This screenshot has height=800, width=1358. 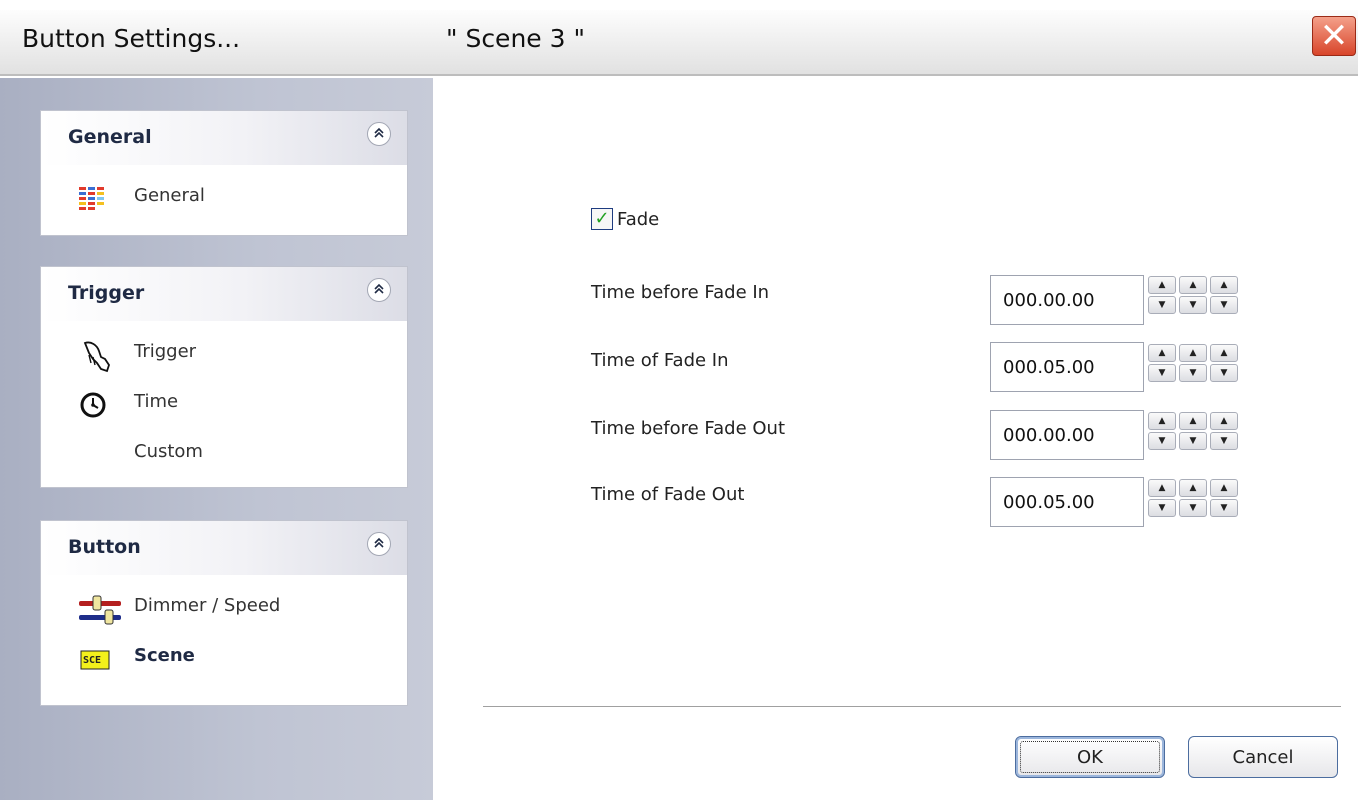 I want to click on scene-title: " Scene 3 ", so click(x=515, y=38).